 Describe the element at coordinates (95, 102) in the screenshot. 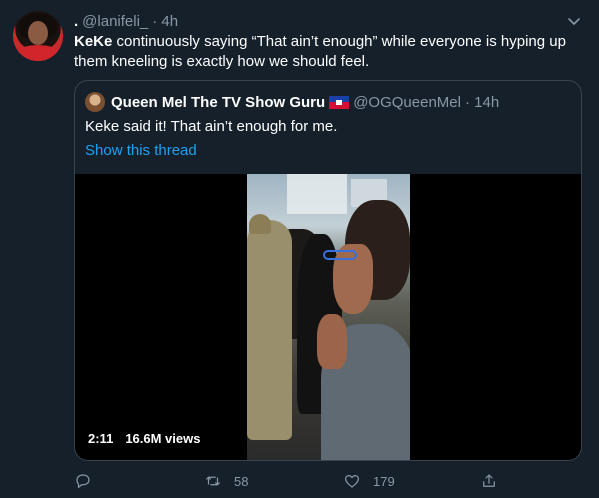

I see `quoted-avatar` at that location.